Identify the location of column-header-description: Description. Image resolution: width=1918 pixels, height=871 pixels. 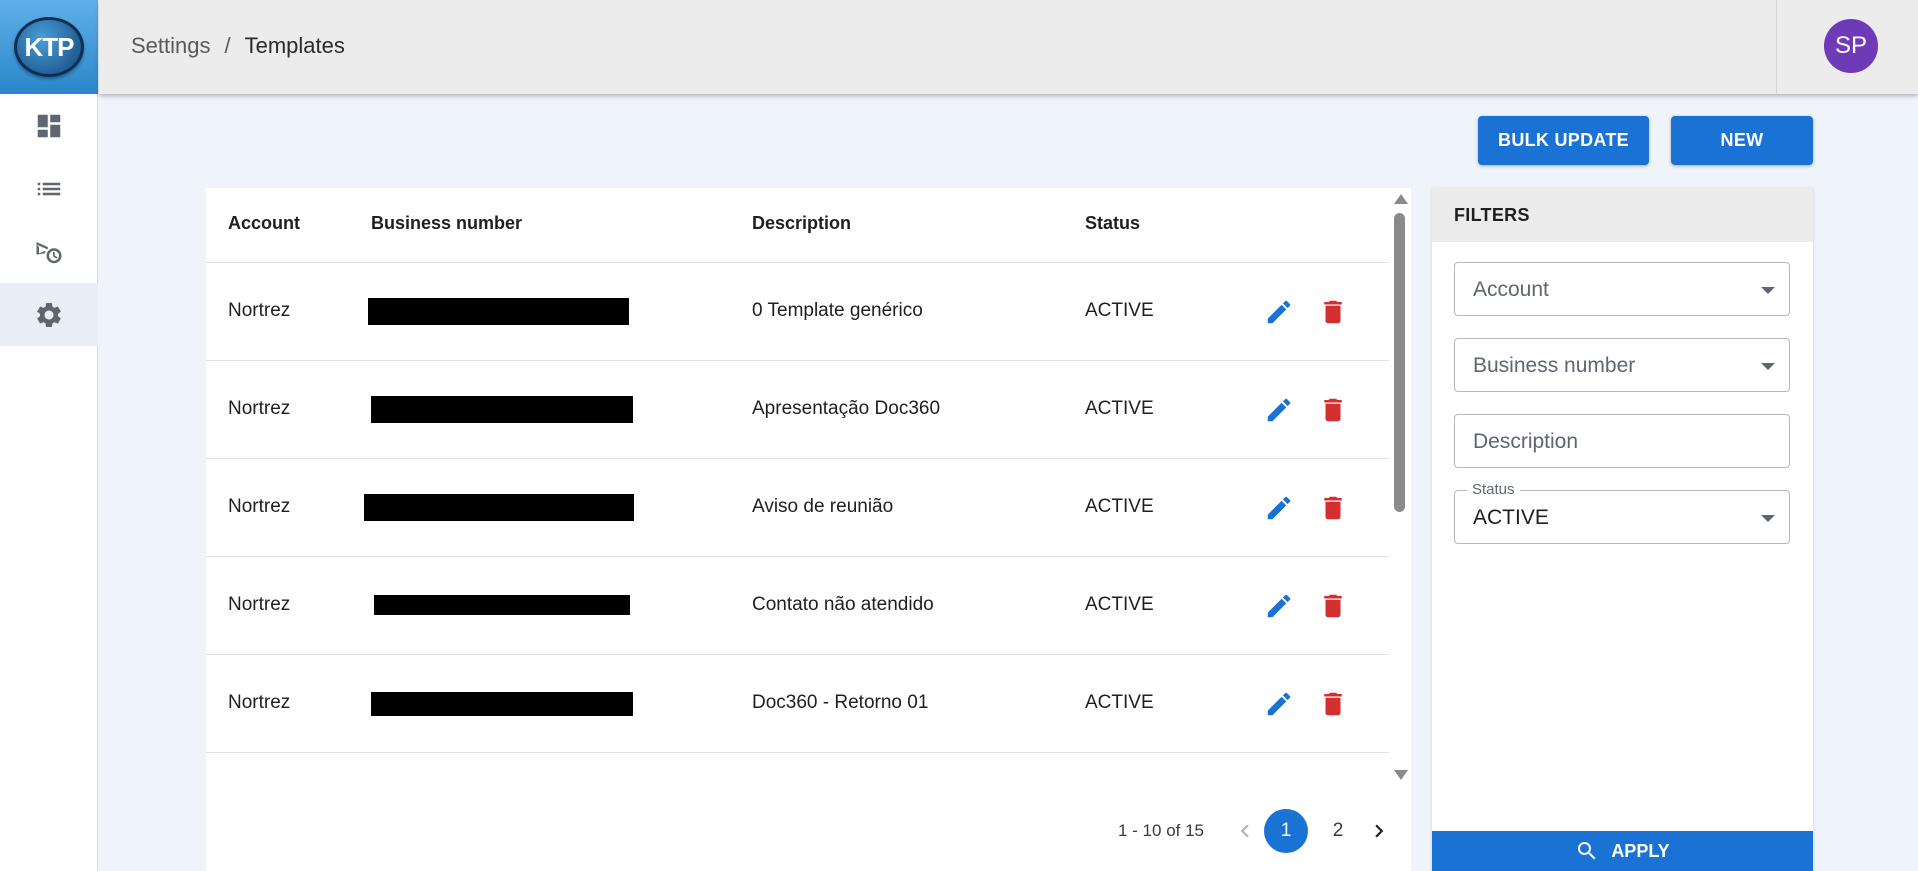
(801, 223).